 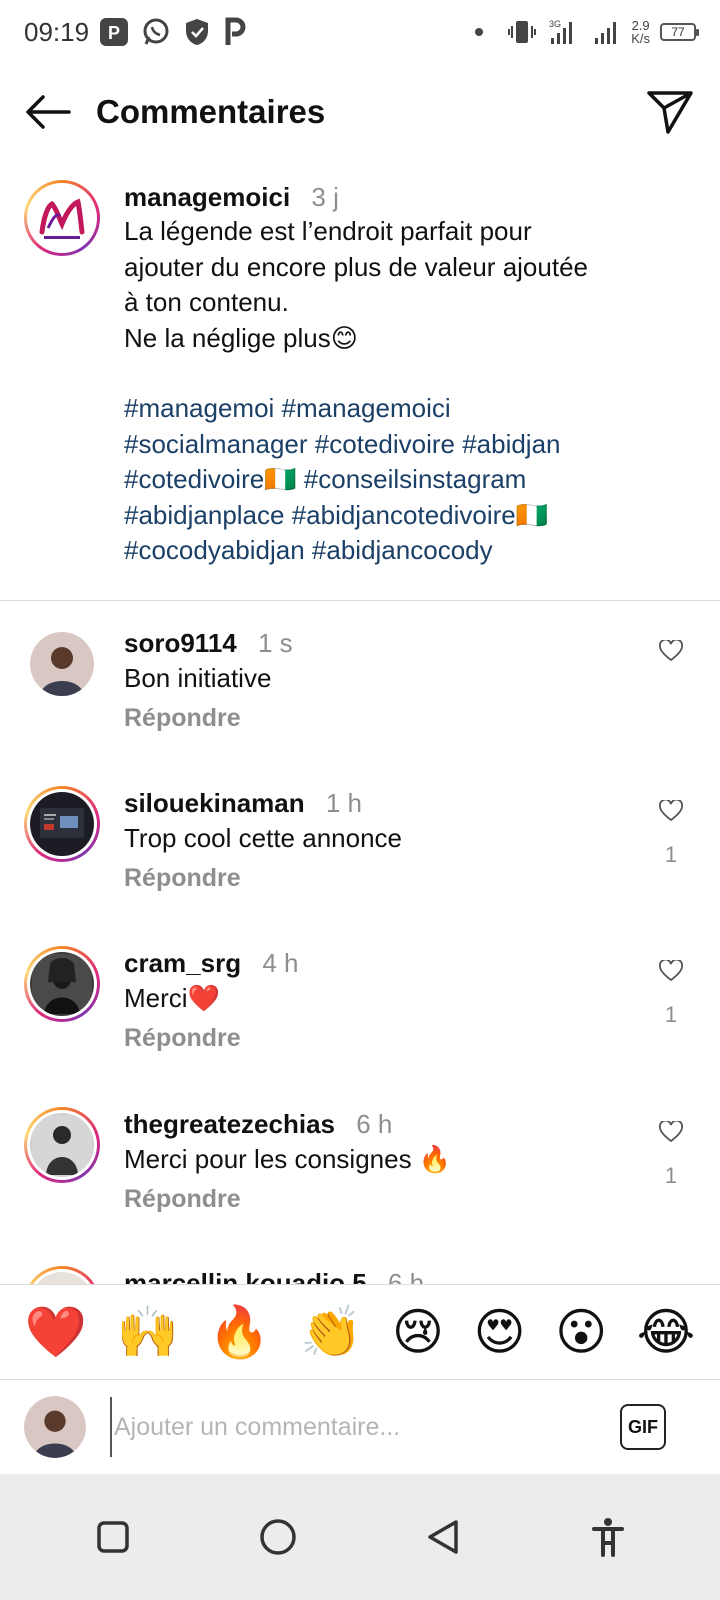 I want to click on hashtag-line: #managemoi #managemoici, so click(x=404, y=409).